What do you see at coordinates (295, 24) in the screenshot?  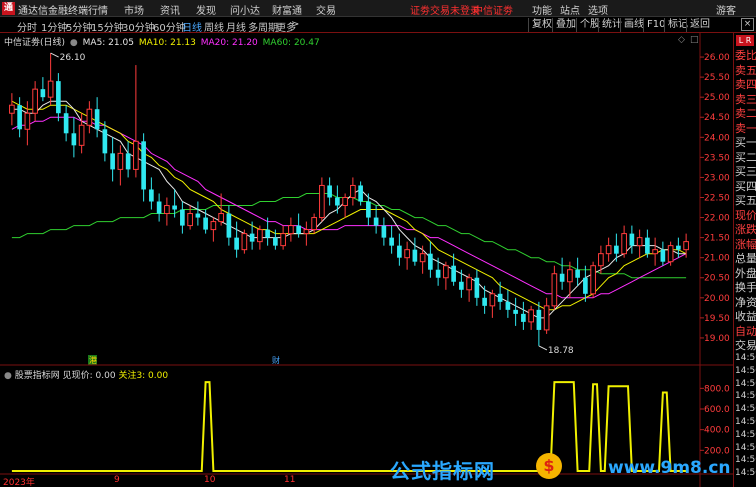 I see `more-arrow-icon: >` at bounding box center [295, 24].